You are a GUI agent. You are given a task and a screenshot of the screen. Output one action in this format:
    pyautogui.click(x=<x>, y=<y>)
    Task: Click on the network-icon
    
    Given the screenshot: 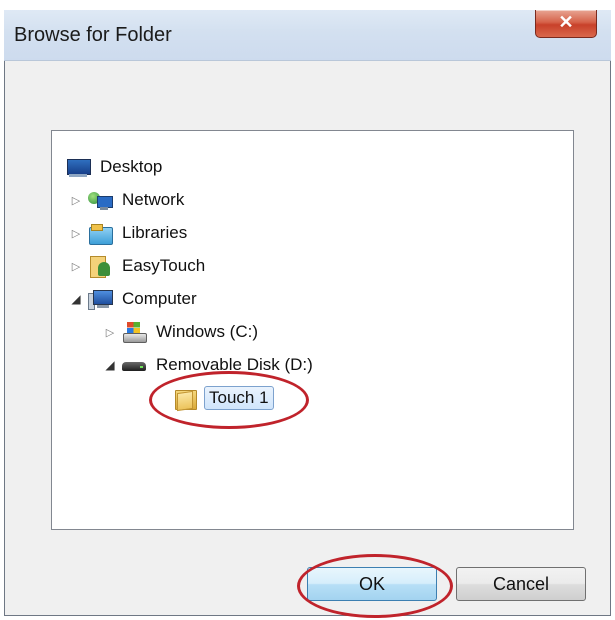 What is the action you would take?
    pyautogui.click(x=100, y=200)
    